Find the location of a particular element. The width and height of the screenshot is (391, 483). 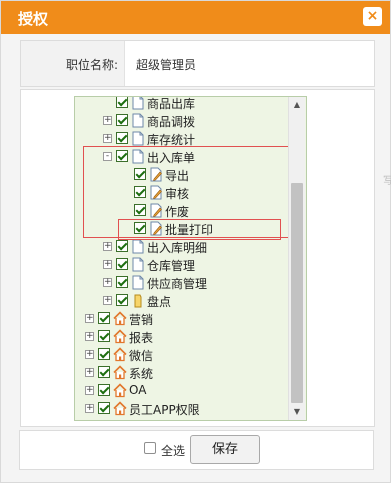

tree-item: + OA is located at coordinates (181, 391).